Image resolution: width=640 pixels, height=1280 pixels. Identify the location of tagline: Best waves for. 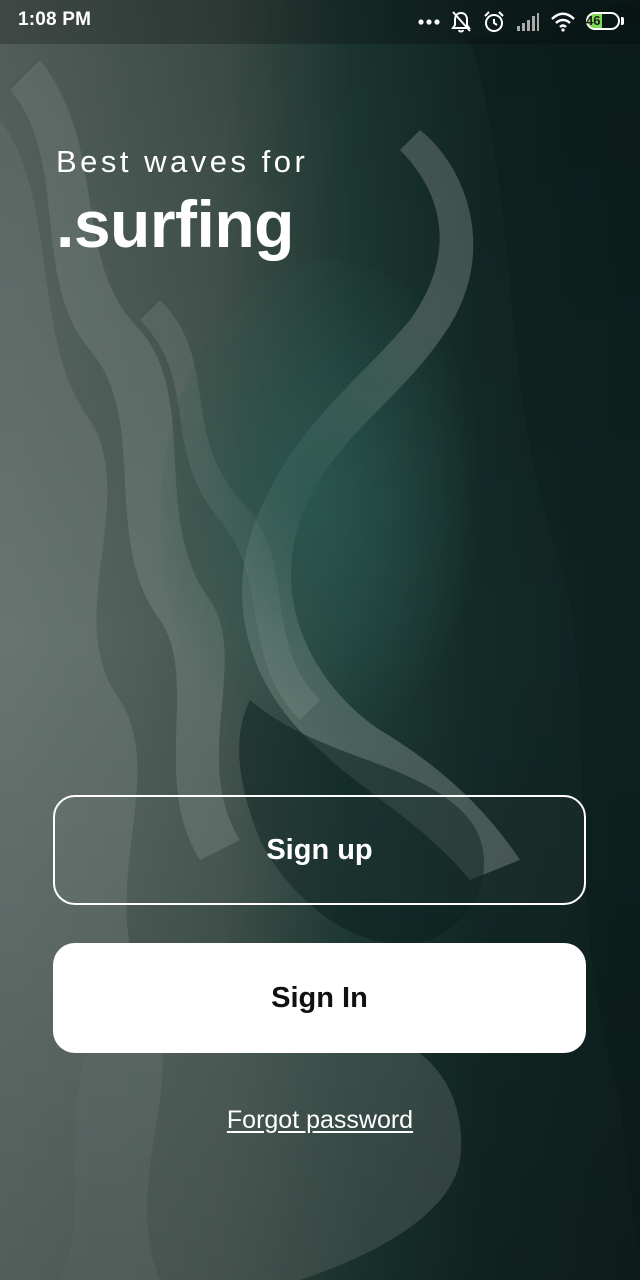
(182, 161).